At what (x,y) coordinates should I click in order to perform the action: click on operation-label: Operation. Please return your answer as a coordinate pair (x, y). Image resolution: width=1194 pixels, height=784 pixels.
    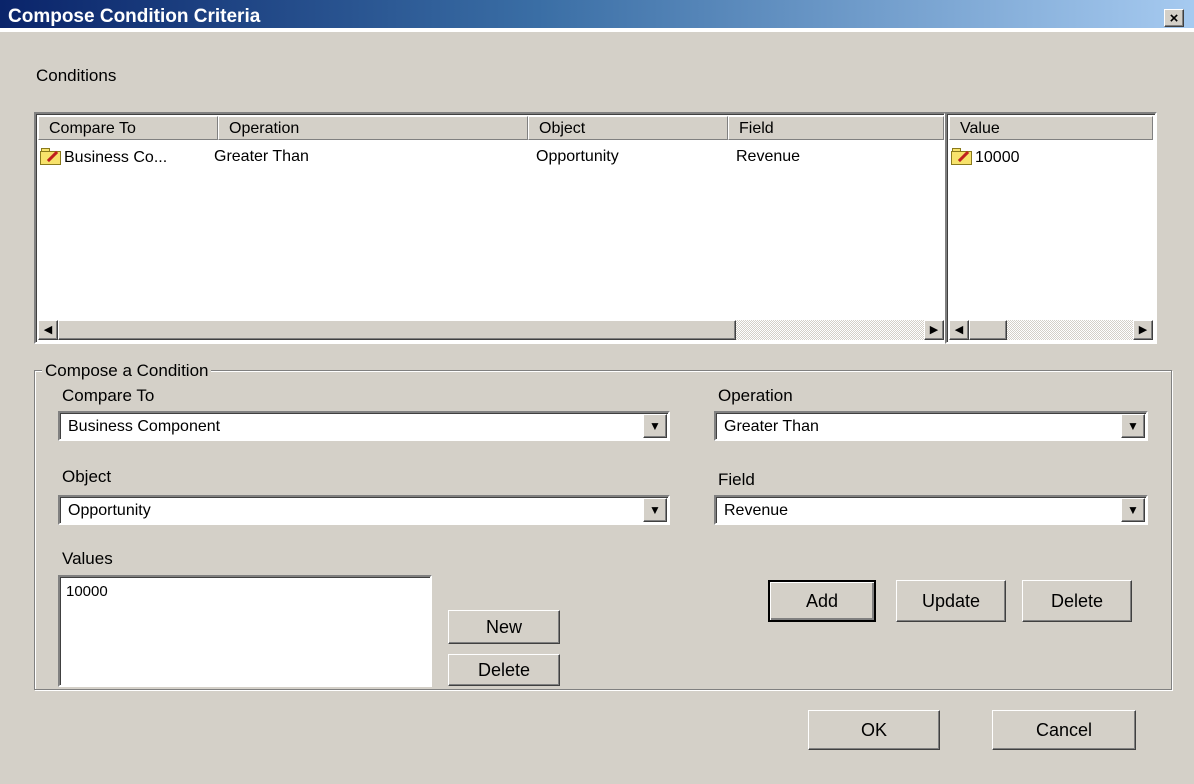
    Looking at the image, I should click on (755, 395).